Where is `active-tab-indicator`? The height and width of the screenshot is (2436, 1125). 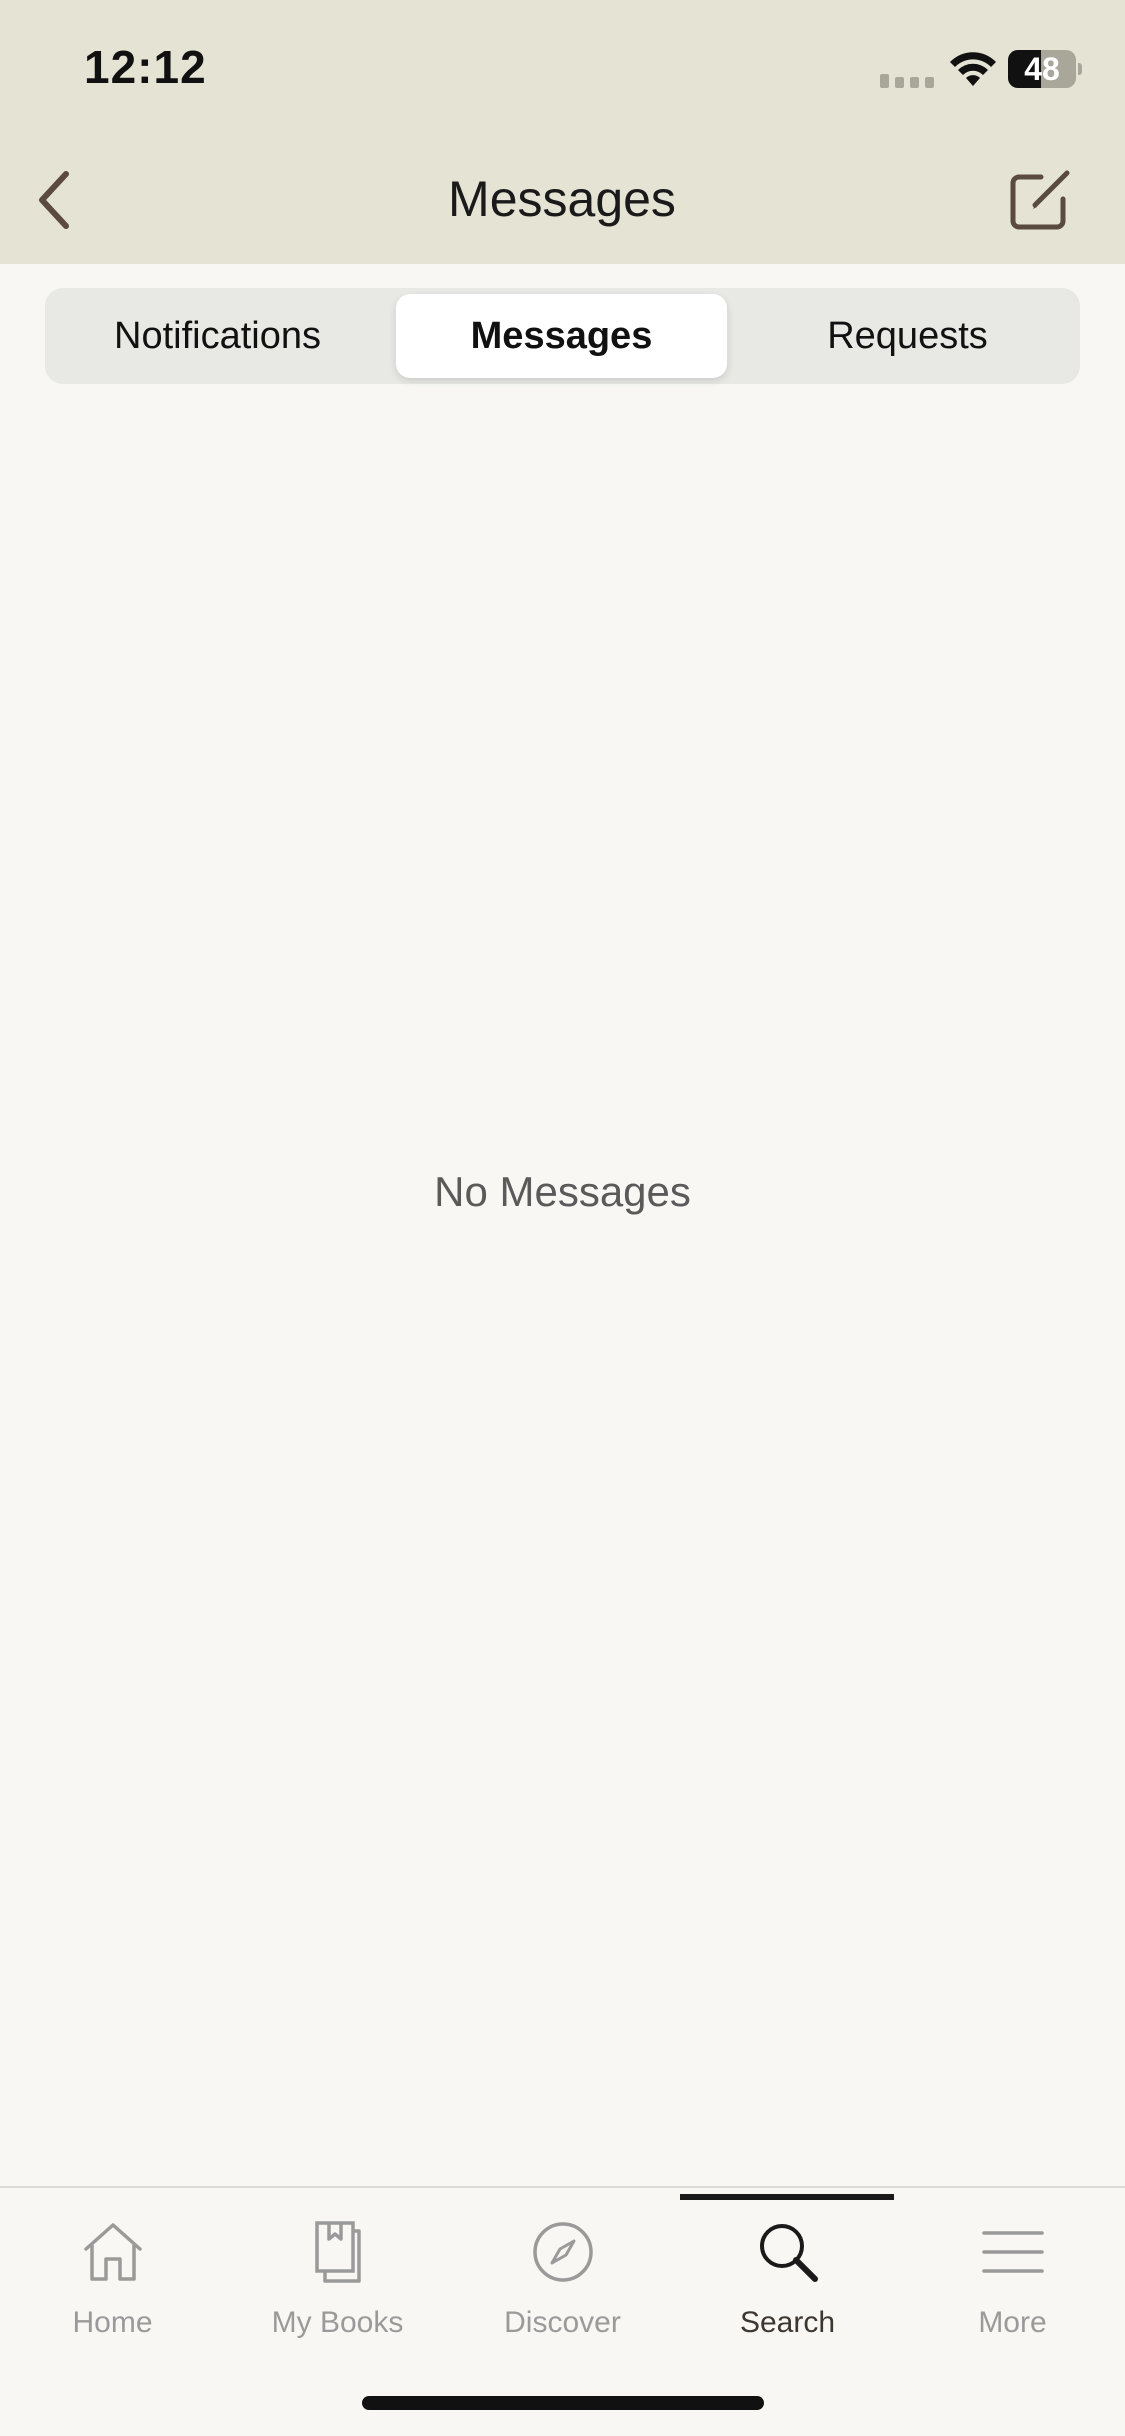 active-tab-indicator is located at coordinates (787, 2197).